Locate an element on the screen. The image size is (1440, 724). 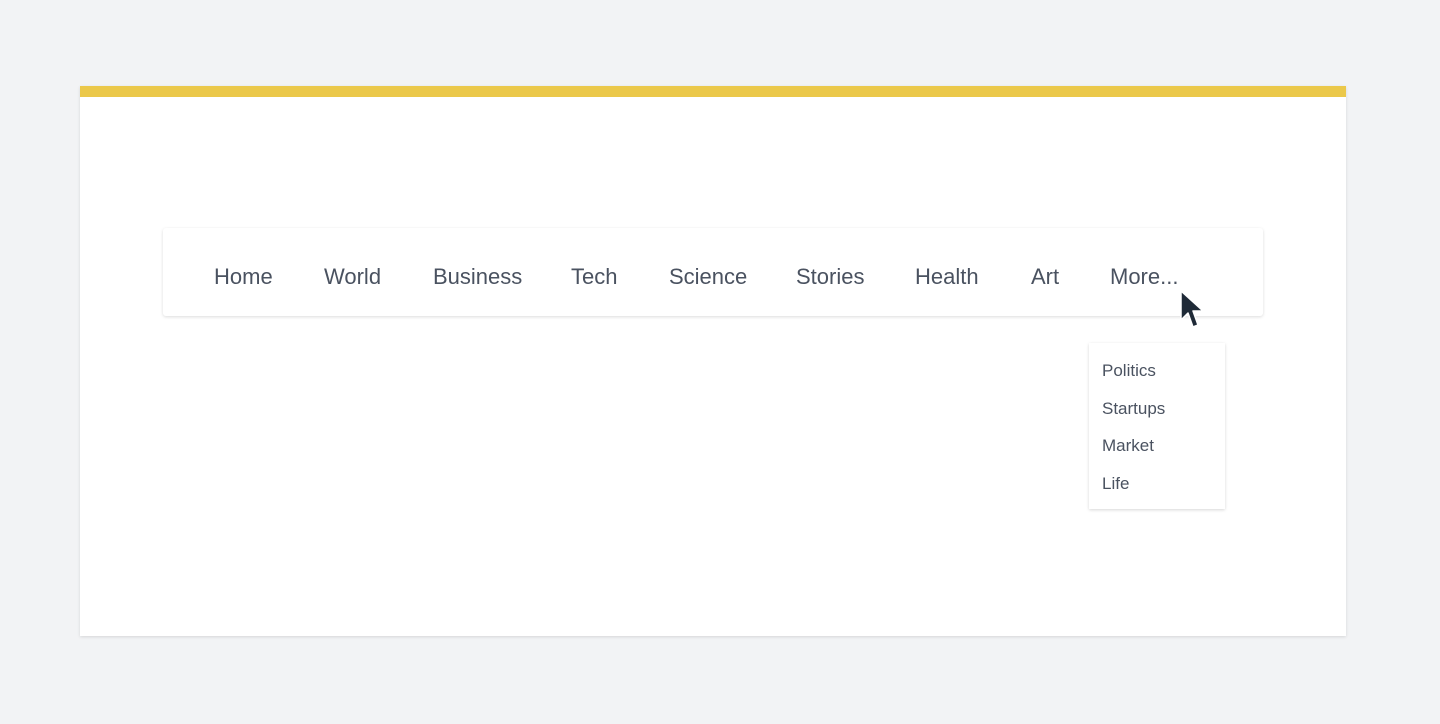
dropdown-item-market: Market is located at coordinates (1157, 452).